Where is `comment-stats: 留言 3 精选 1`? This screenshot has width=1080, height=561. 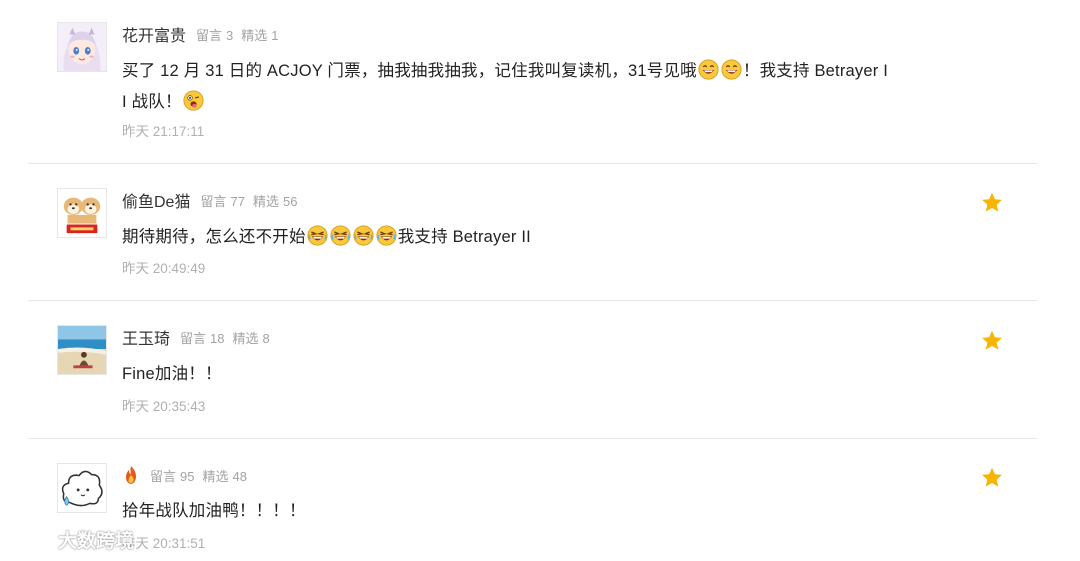 comment-stats: 留言 3 精选 1 is located at coordinates (241, 34).